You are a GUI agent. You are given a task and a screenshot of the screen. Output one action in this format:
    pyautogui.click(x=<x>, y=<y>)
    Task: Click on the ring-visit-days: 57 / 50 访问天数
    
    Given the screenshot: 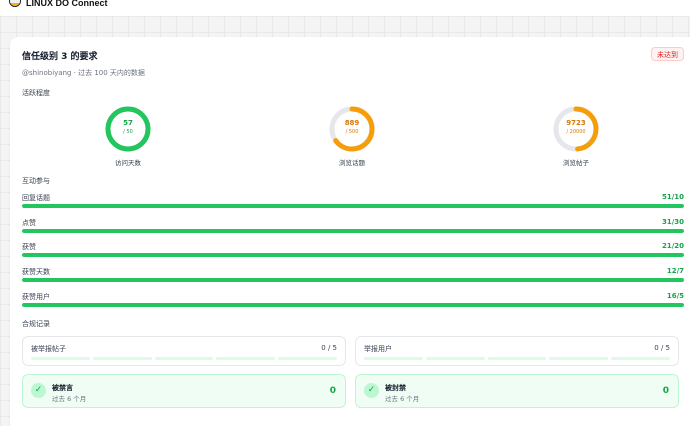 What is the action you would take?
    pyautogui.click(x=128, y=140)
    